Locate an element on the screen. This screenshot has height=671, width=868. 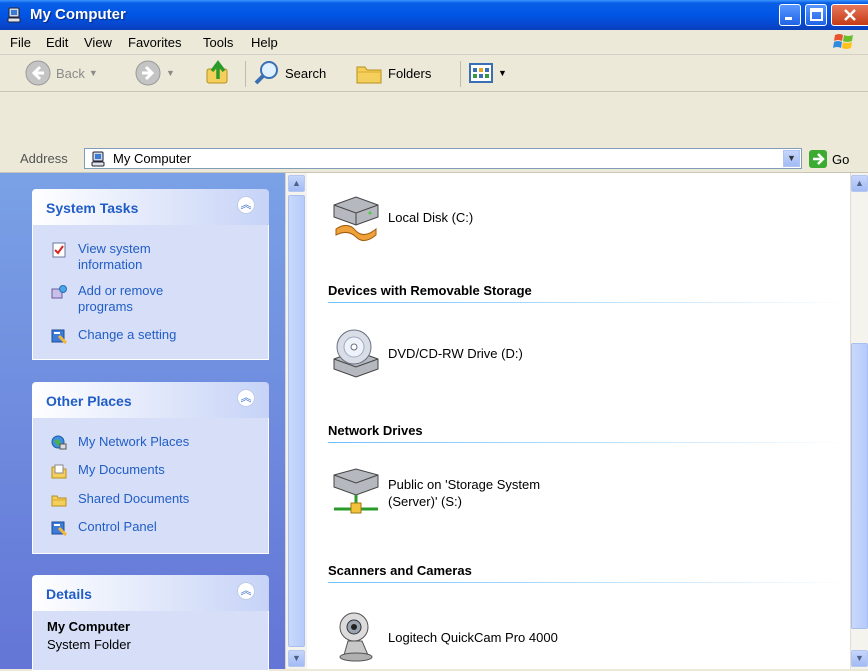
drive-public-storage-system-s: Public on 'Storage System (Server)' (S:) is located at coordinates (453, 493).